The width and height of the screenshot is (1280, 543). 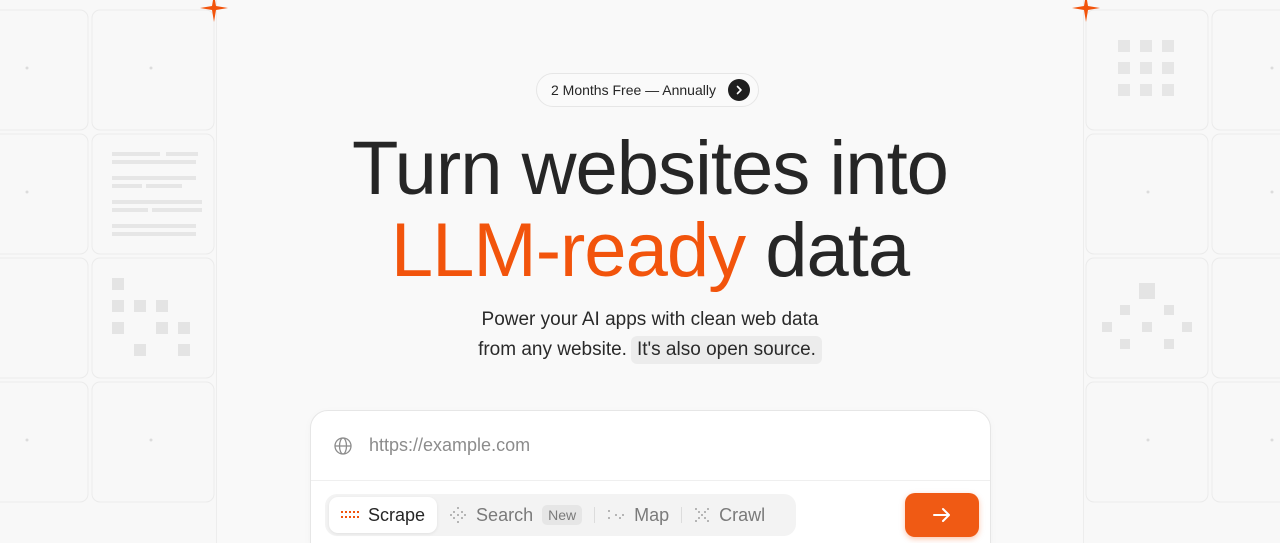 I want to click on new-badge: New, so click(x=562, y=515).